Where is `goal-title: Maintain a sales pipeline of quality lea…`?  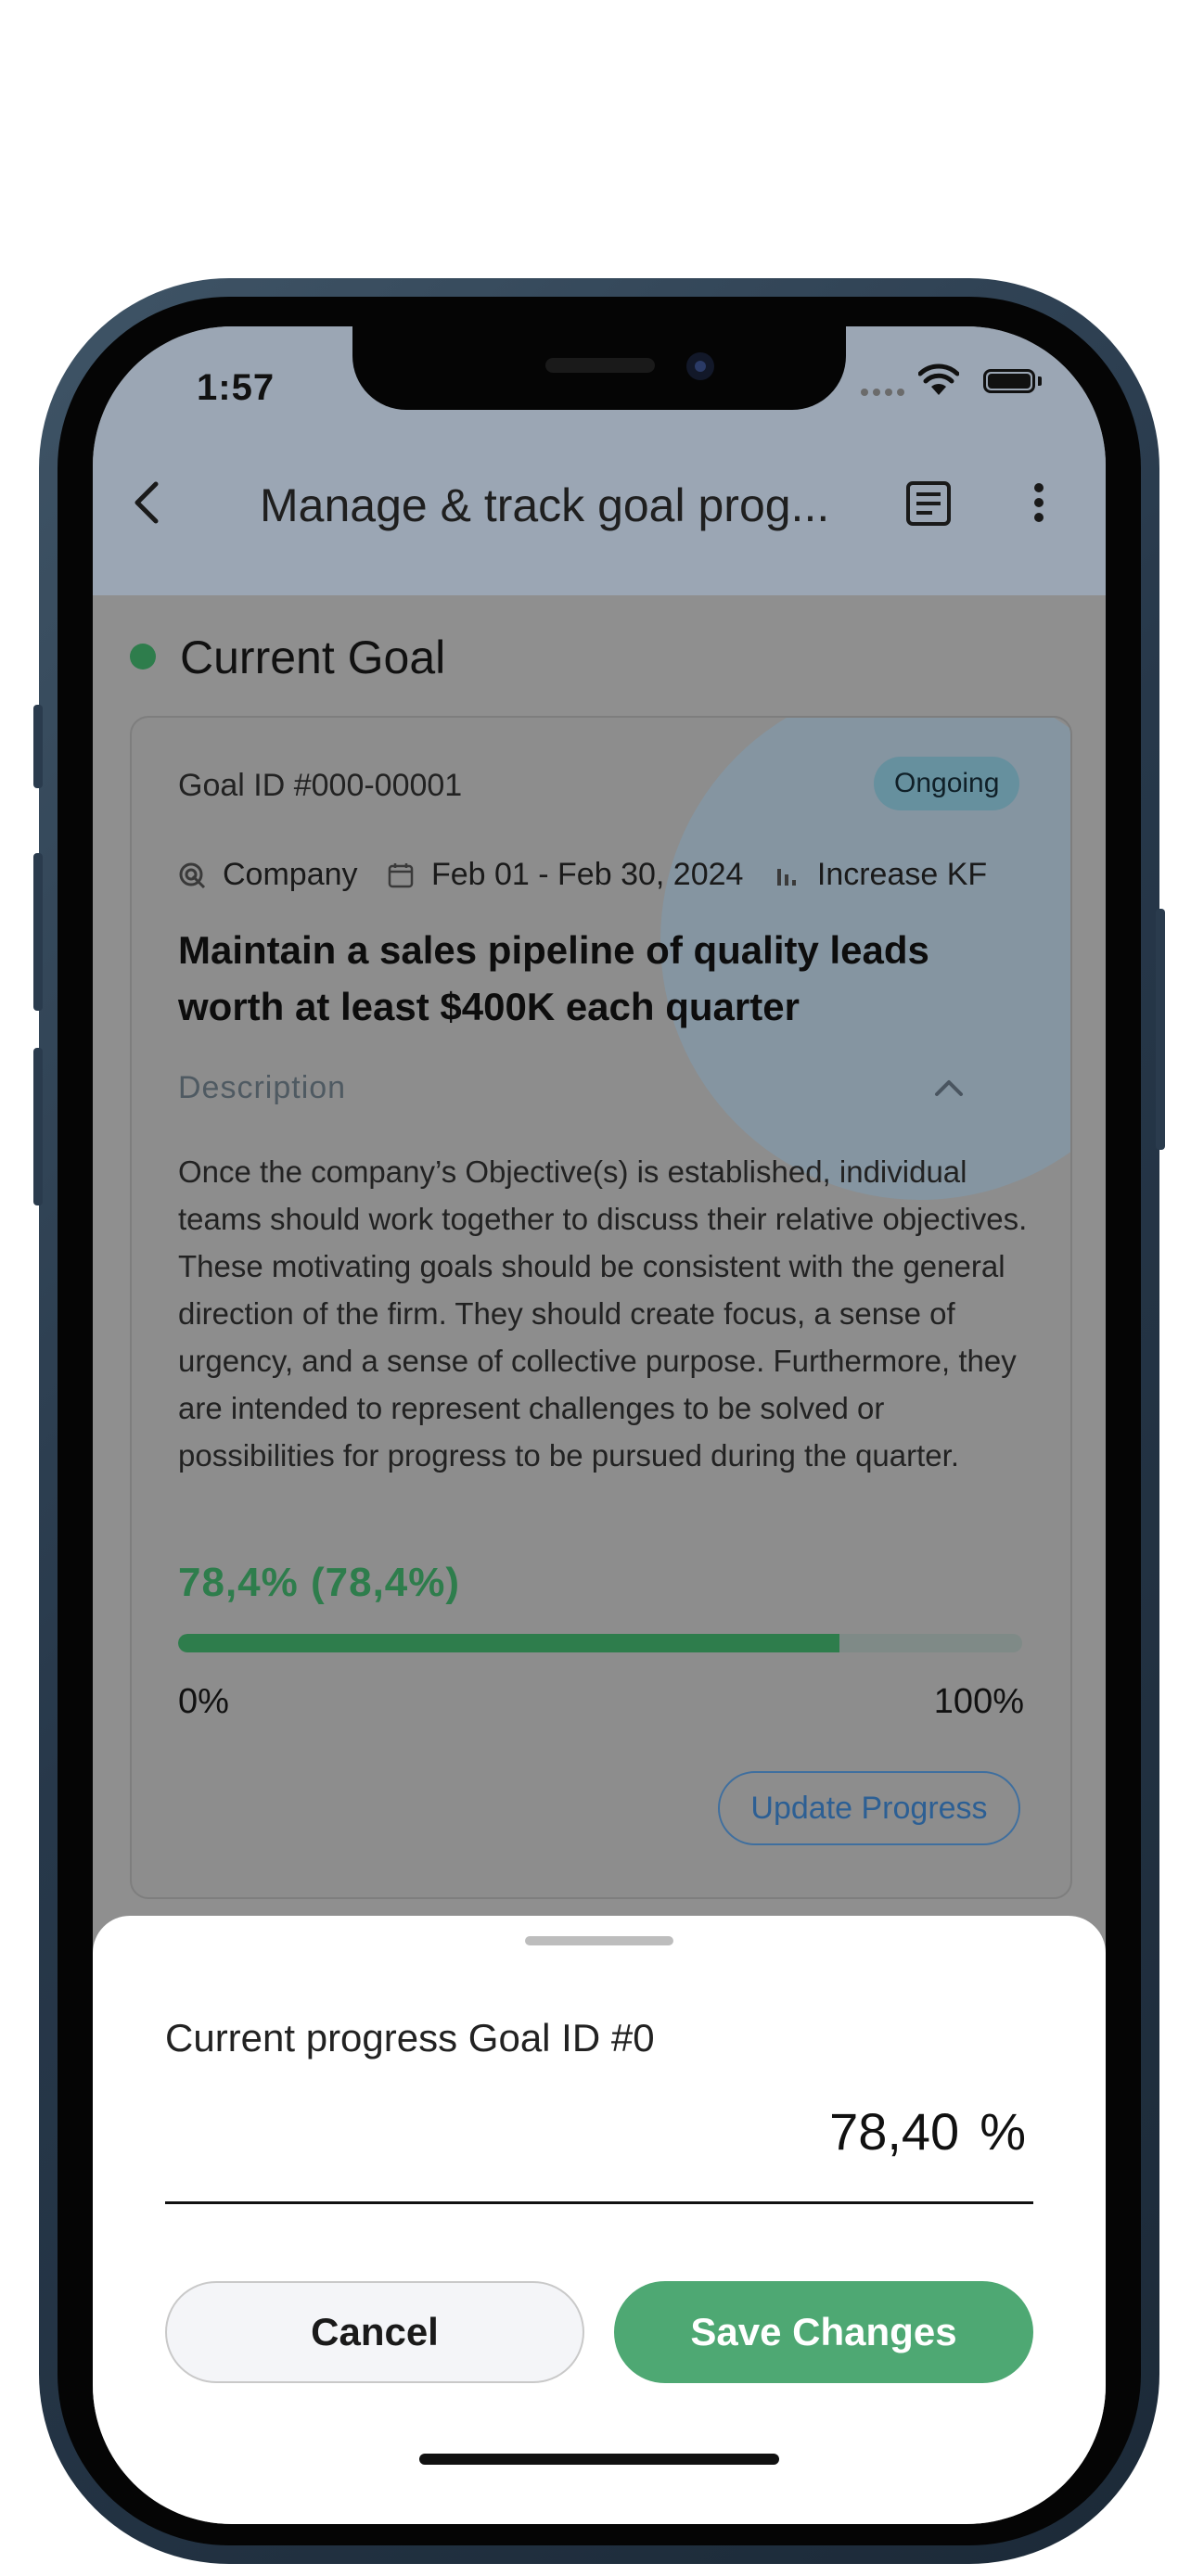
goal-title: Maintain a sales pipeline of quality lea… is located at coordinates (553, 978).